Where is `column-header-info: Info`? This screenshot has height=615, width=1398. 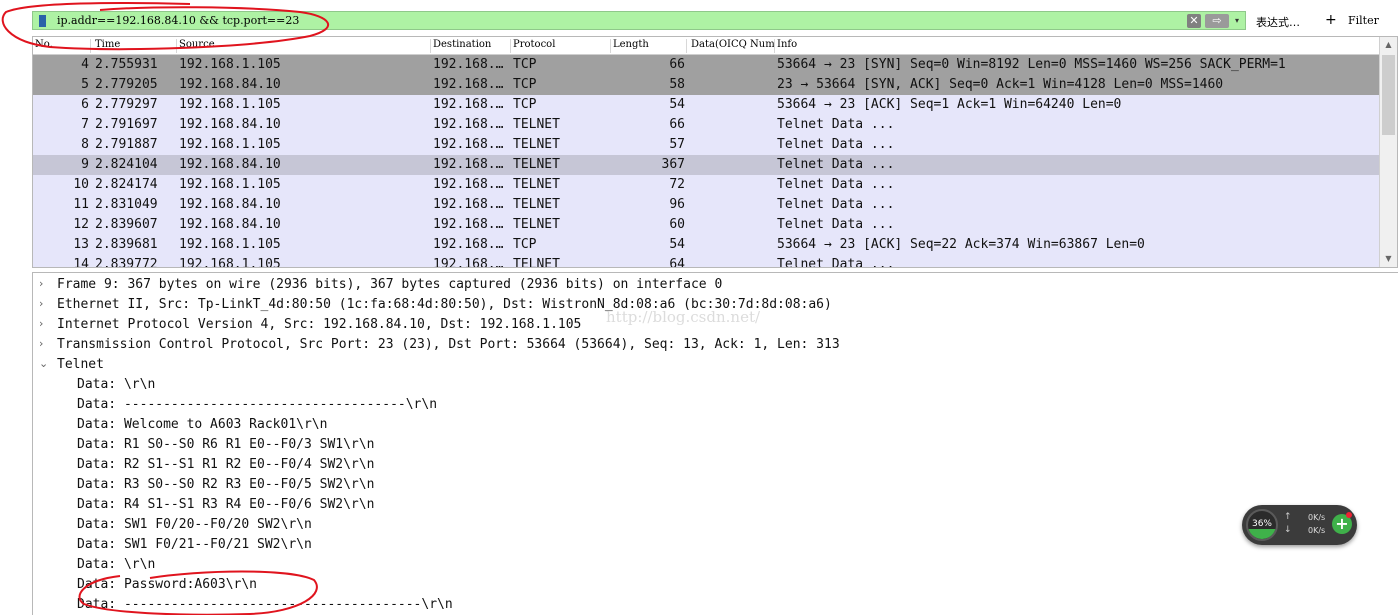
column-header-info: Info is located at coordinates (1078, 46).